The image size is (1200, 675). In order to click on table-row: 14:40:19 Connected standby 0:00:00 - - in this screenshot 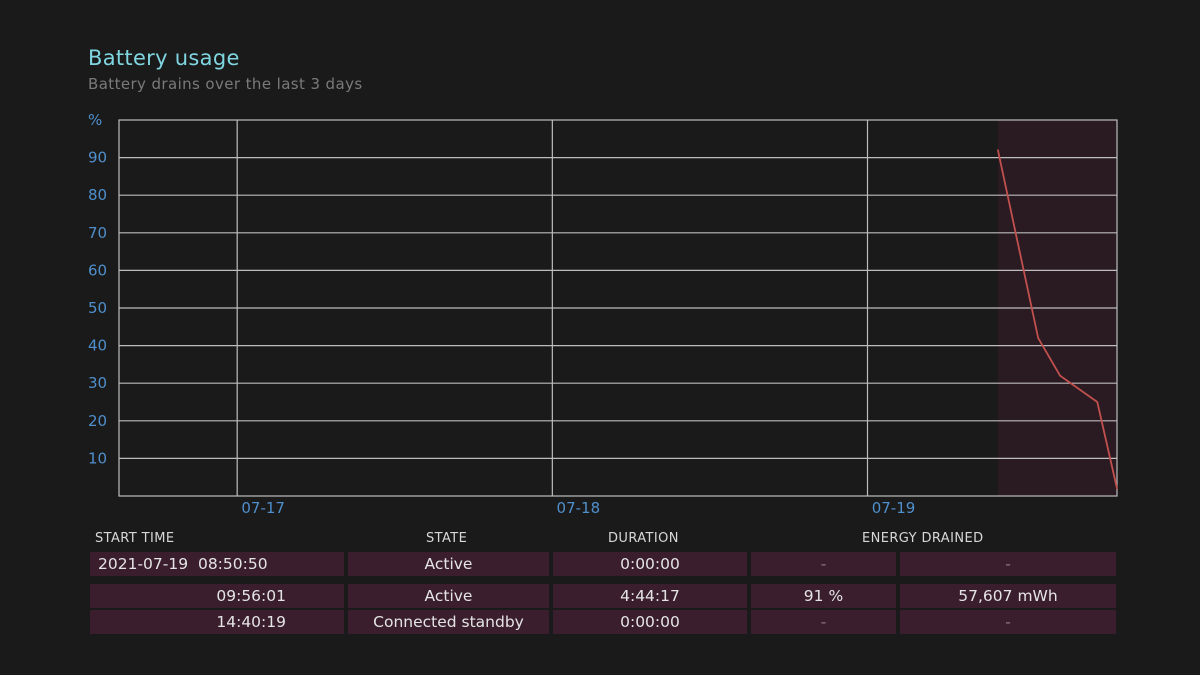, I will do `click(603, 622)`.